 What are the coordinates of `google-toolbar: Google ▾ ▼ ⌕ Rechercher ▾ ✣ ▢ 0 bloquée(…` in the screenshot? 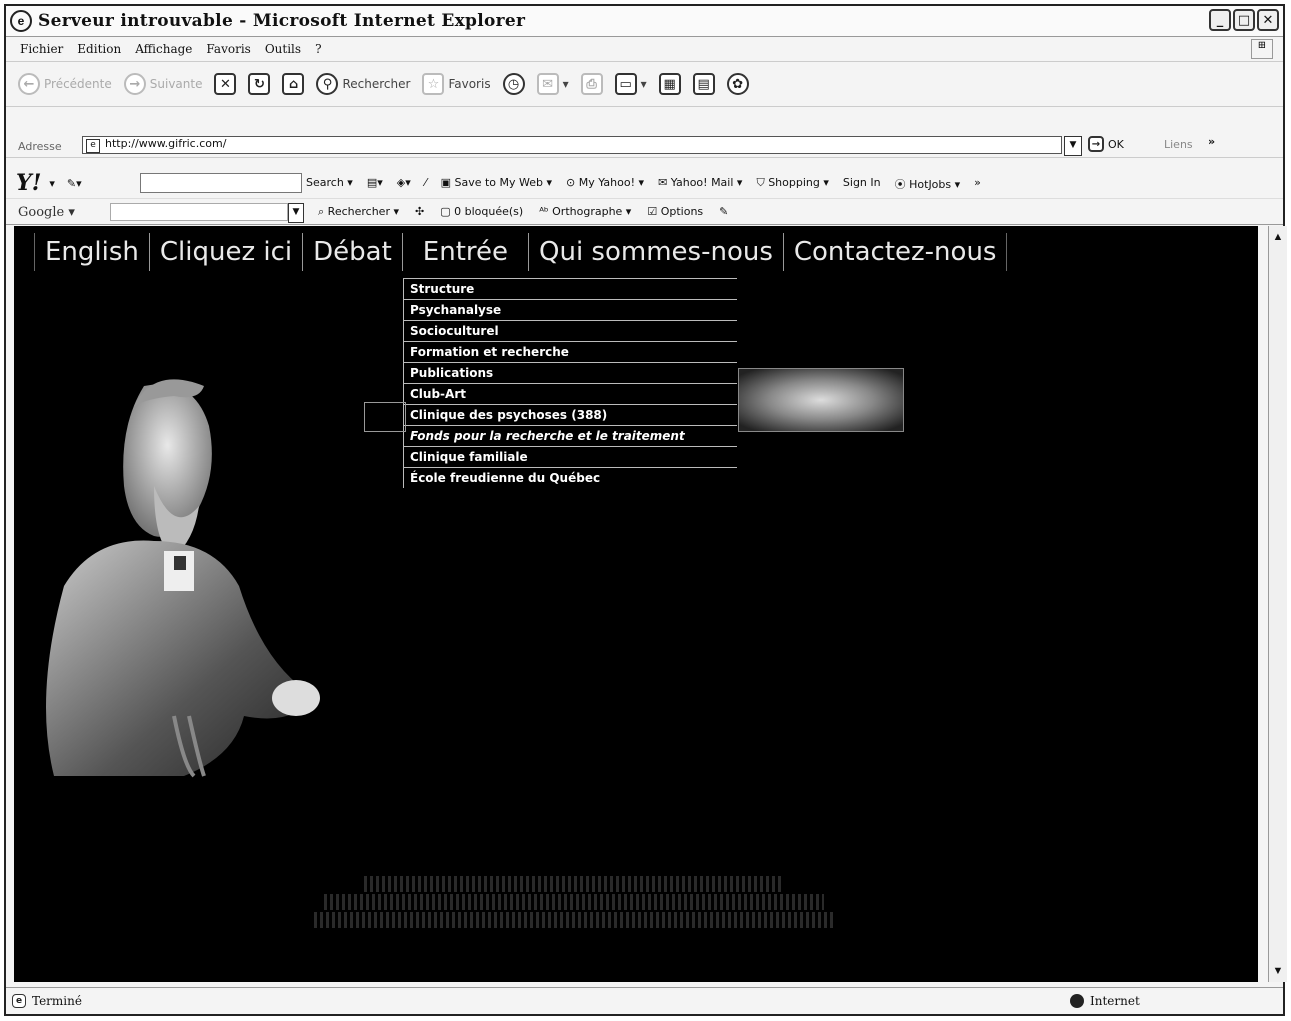 It's located at (644, 212).